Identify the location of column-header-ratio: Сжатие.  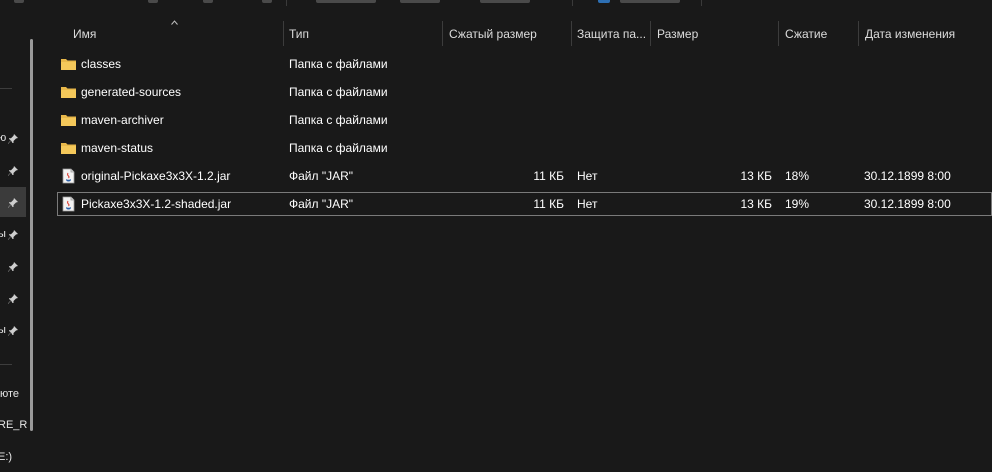
(819, 33).